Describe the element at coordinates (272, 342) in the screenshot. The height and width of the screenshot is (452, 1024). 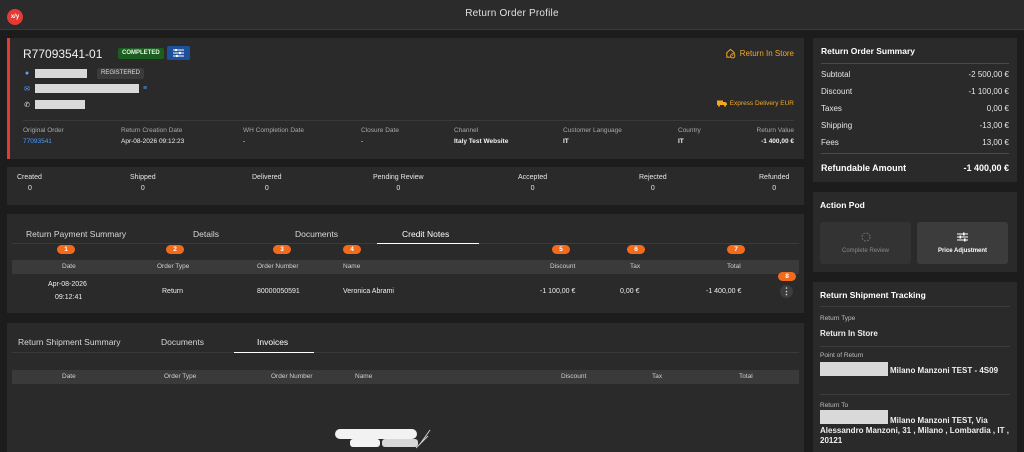
I see `tab-invoices: Invoices` at that location.